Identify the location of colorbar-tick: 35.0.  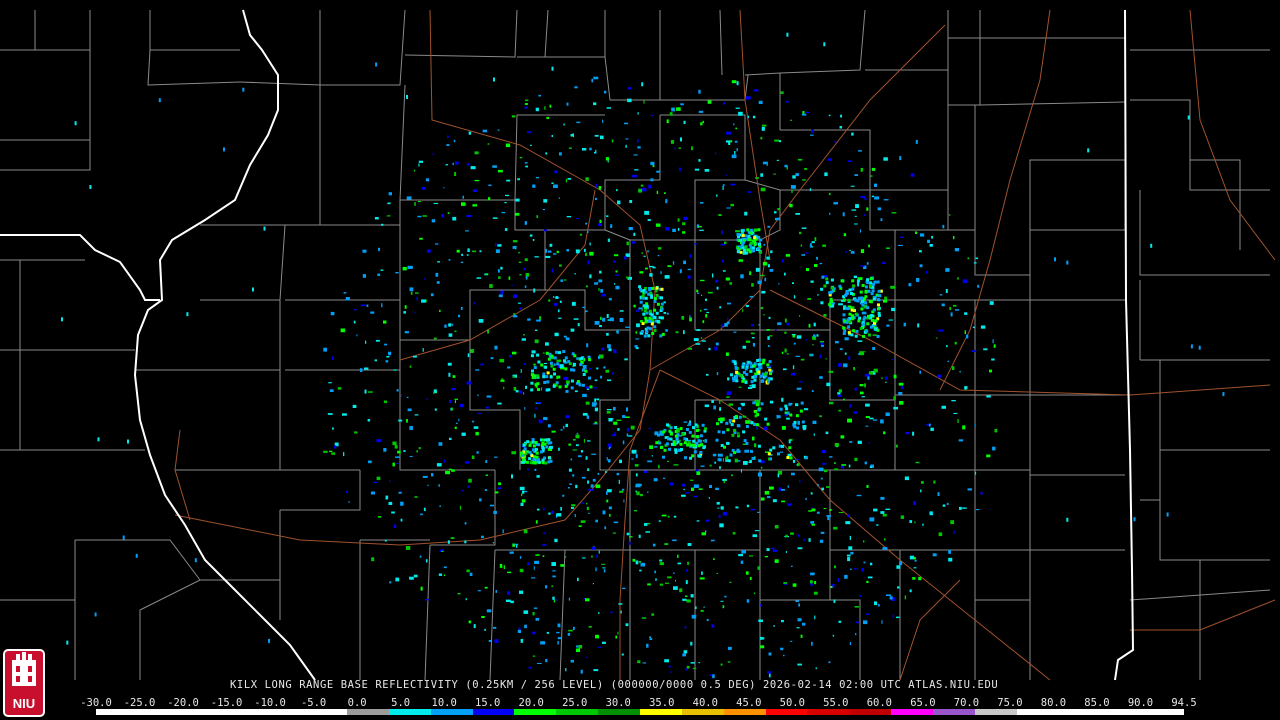
(662, 703).